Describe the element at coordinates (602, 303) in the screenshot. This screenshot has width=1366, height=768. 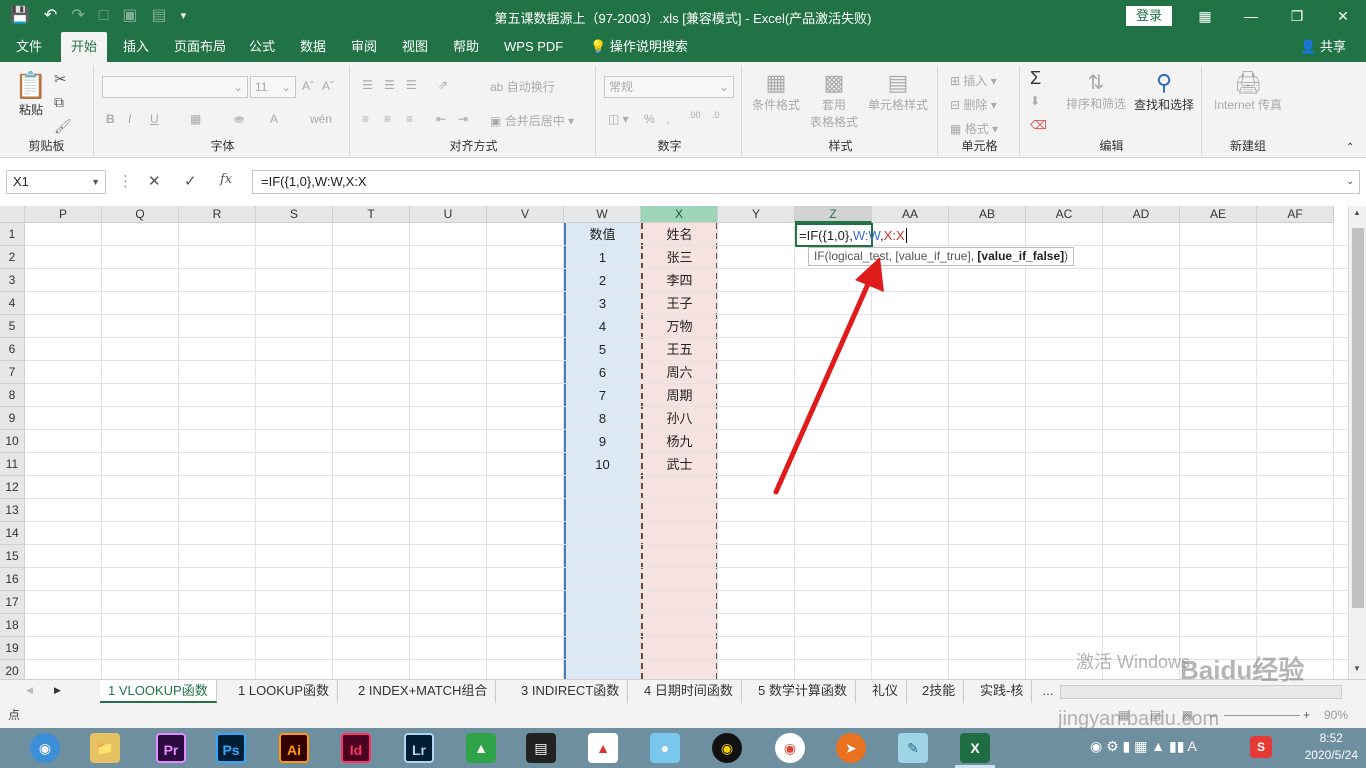
I see `cell-w4: 3` at that location.